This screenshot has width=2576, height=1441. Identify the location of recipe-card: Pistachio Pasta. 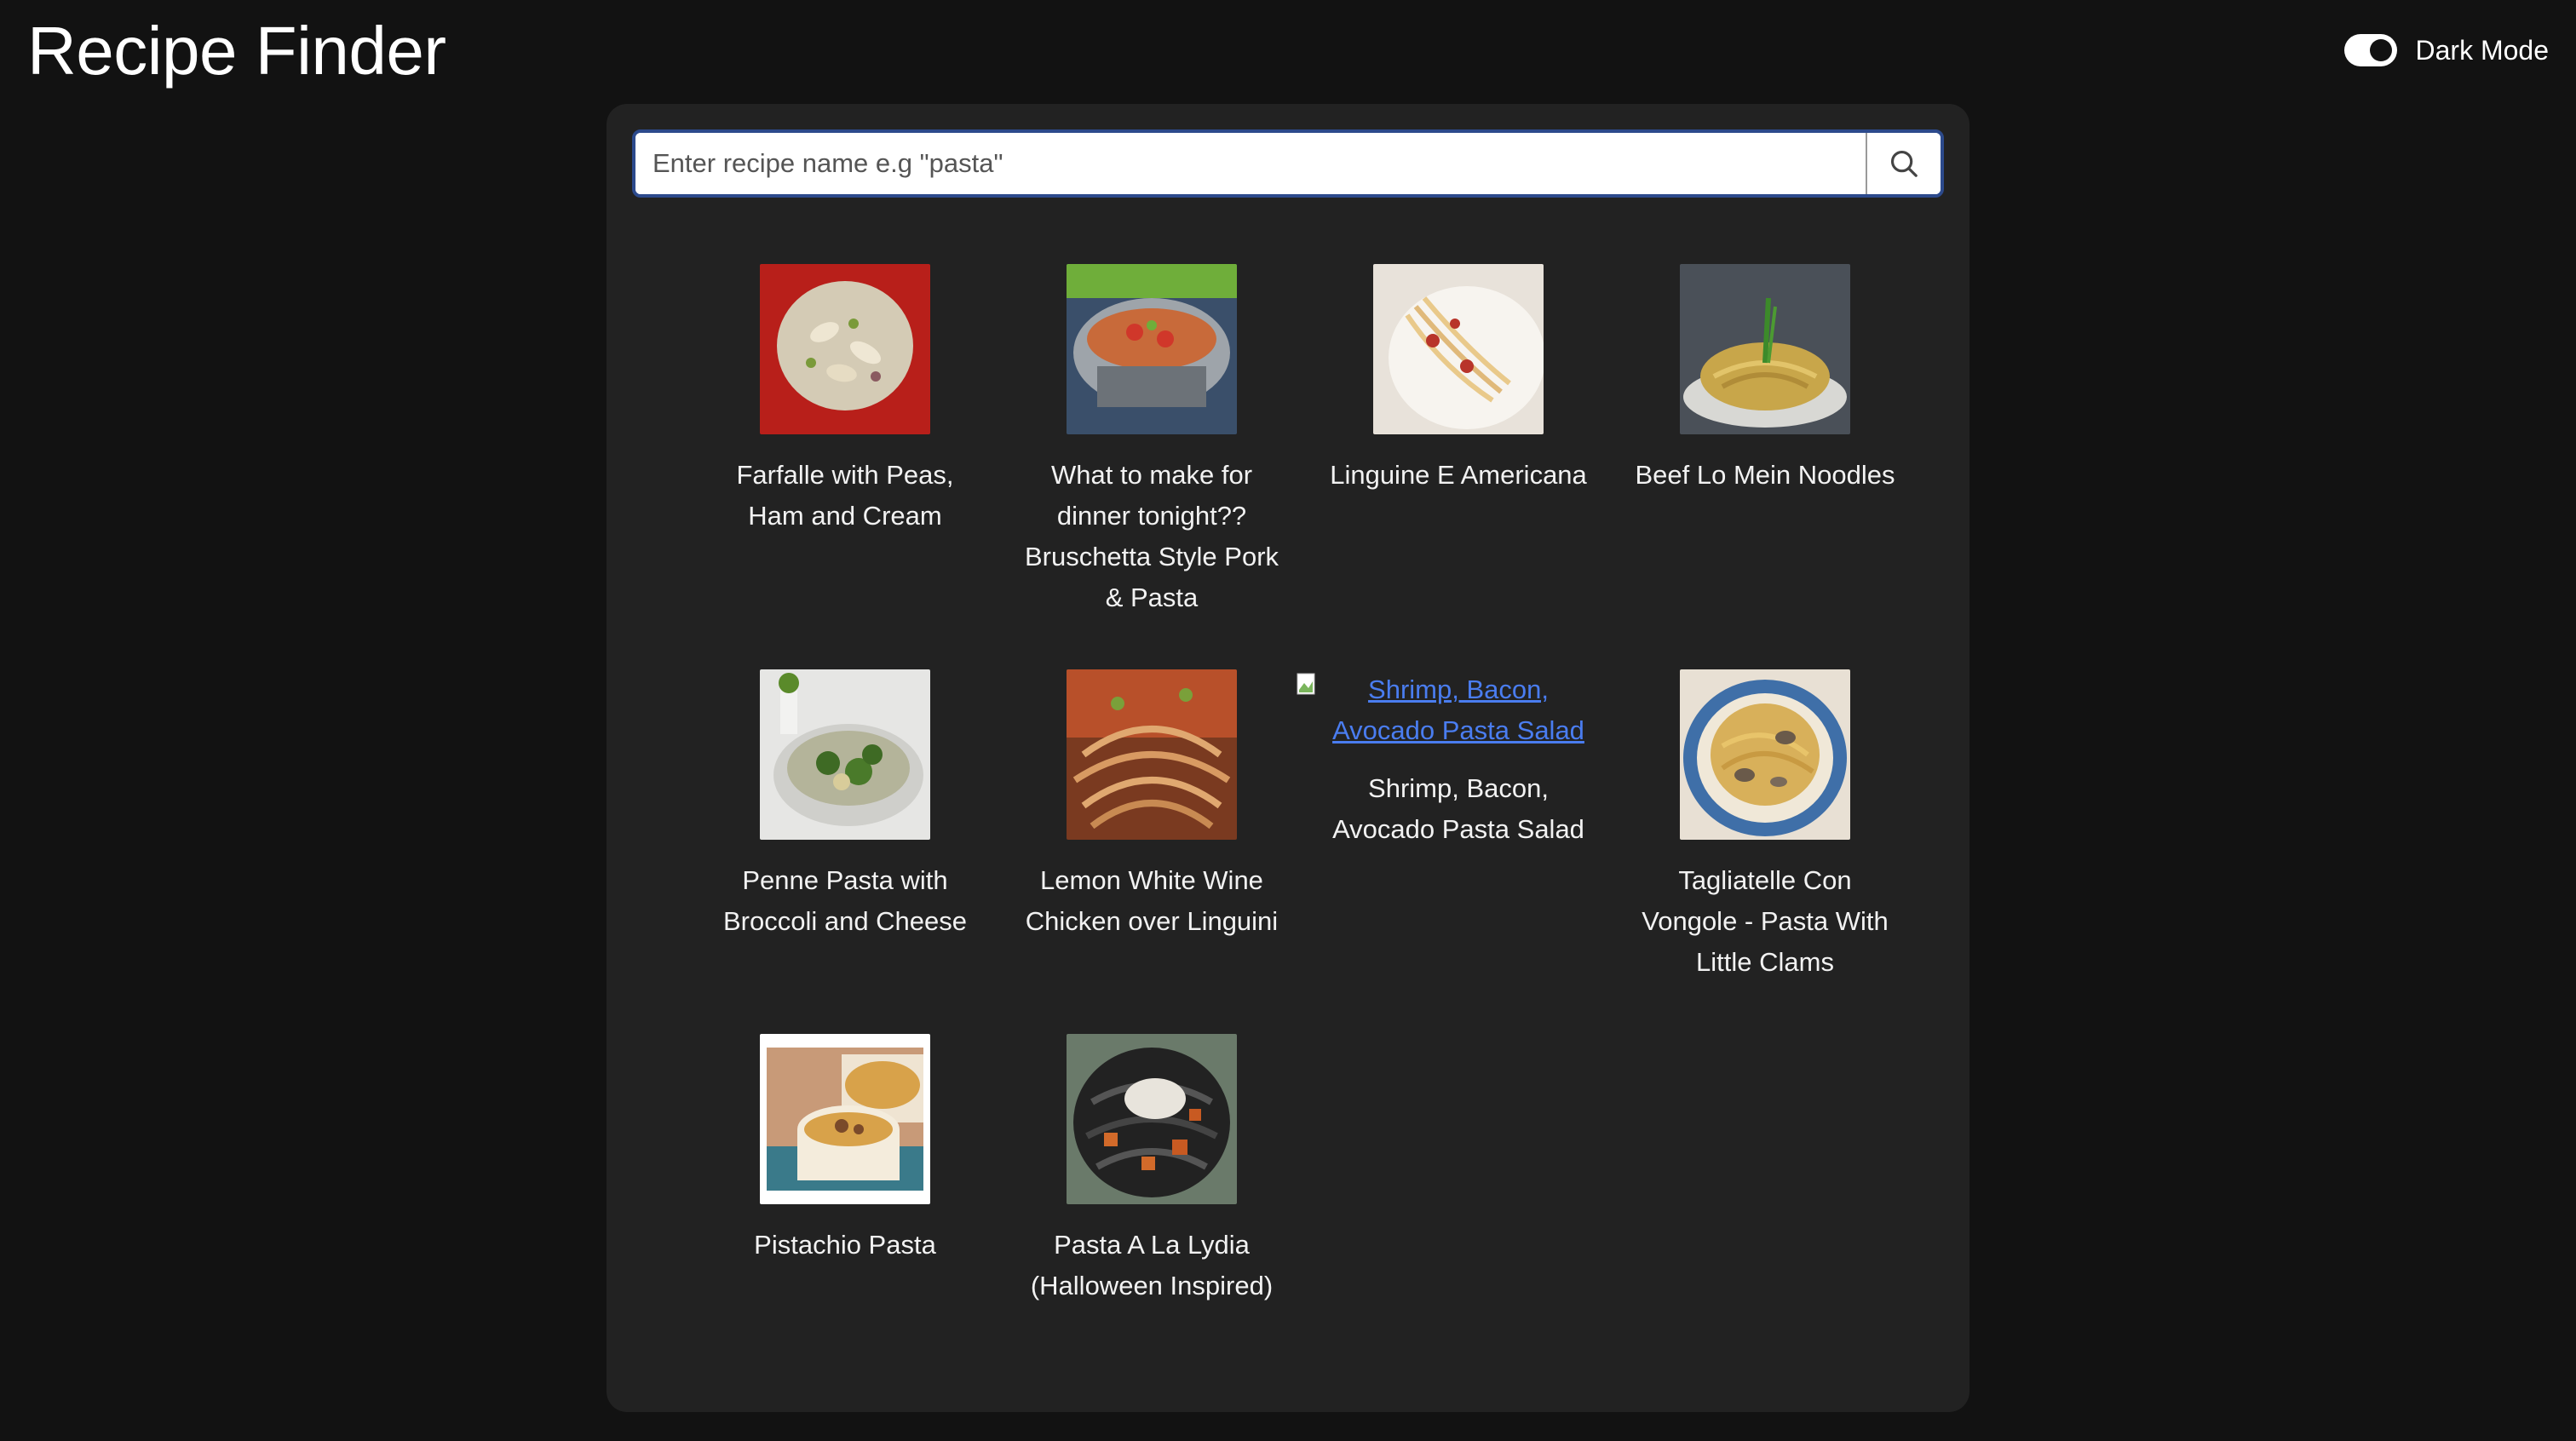
(845, 1170).